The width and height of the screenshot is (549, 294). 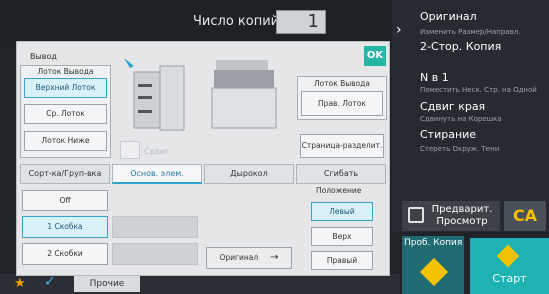 I want to click on copies-label: Число копий, so click(x=236, y=21).